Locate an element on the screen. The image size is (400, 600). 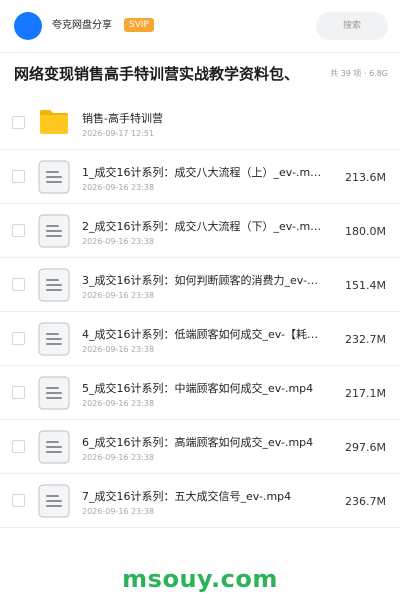
file-name: 销售-高手特训营 is located at coordinates (202, 118).